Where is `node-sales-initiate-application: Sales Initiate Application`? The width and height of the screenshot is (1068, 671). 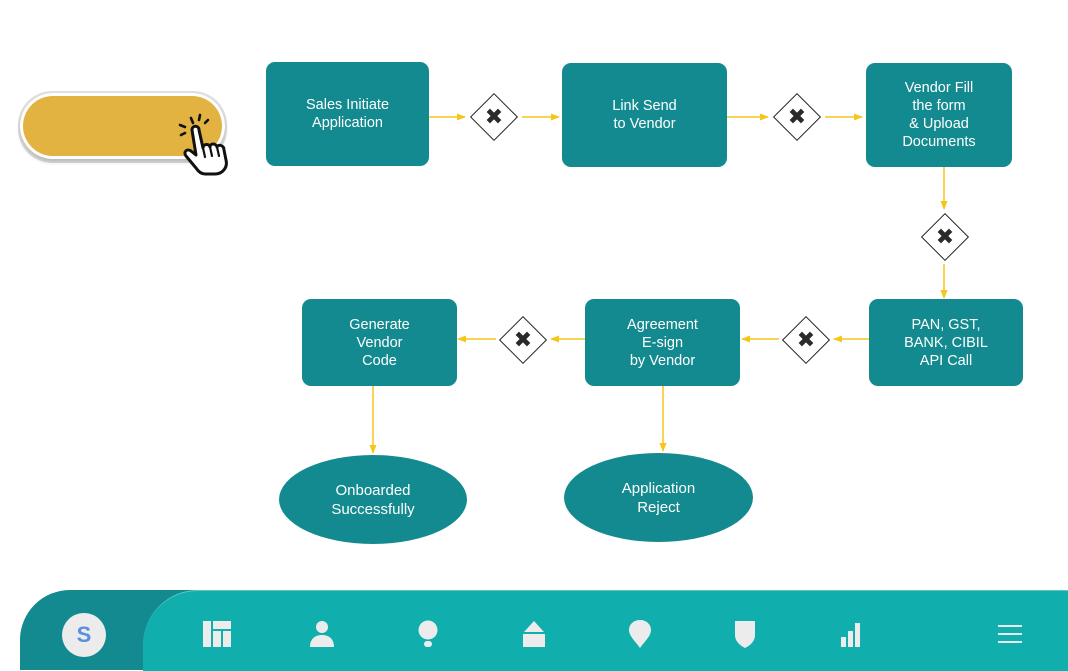
node-sales-initiate-application: Sales Initiate Application is located at coordinates (347, 114).